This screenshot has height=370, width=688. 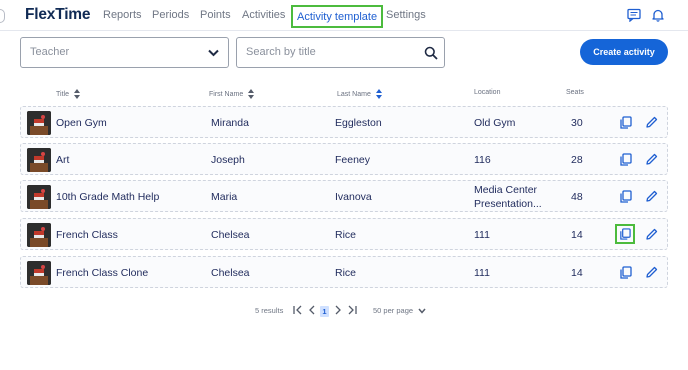 What do you see at coordinates (122, 15) in the screenshot?
I see `nav-reports: Reports` at bounding box center [122, 15].